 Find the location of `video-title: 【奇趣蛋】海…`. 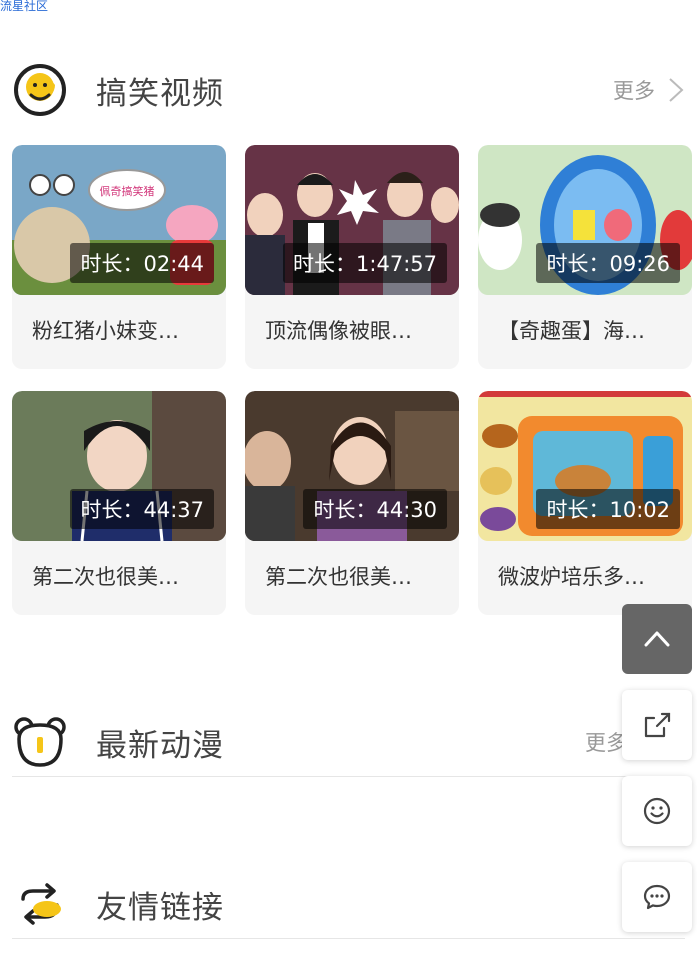

video-title: 【奇趣蛋】海… is located at coordinates (571, 331).